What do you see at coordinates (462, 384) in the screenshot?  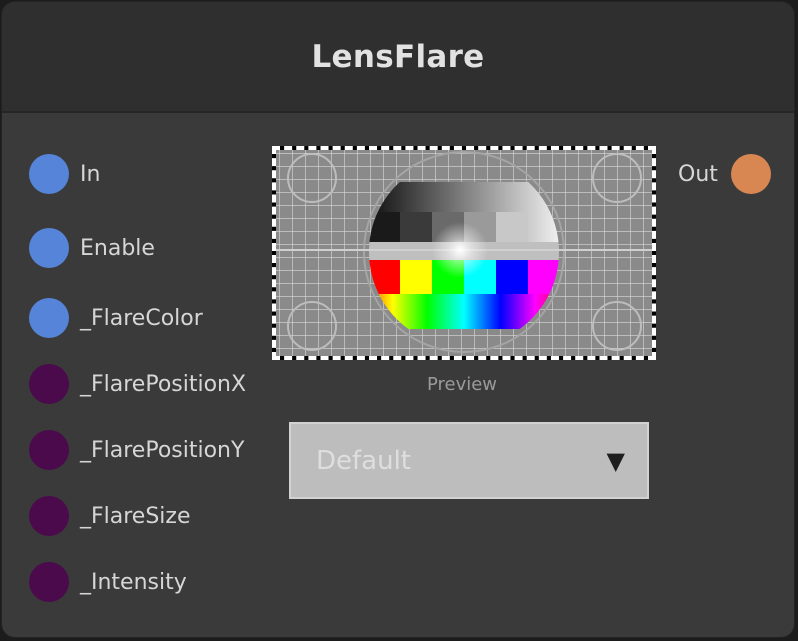 I see `preview-label: Preview` at bounding box center [462, 384].